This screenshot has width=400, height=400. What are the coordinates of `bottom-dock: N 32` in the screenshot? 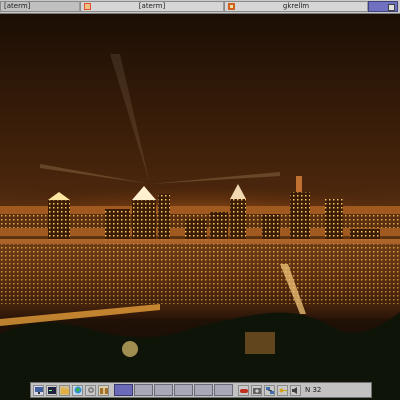 It's located at (201, 390).